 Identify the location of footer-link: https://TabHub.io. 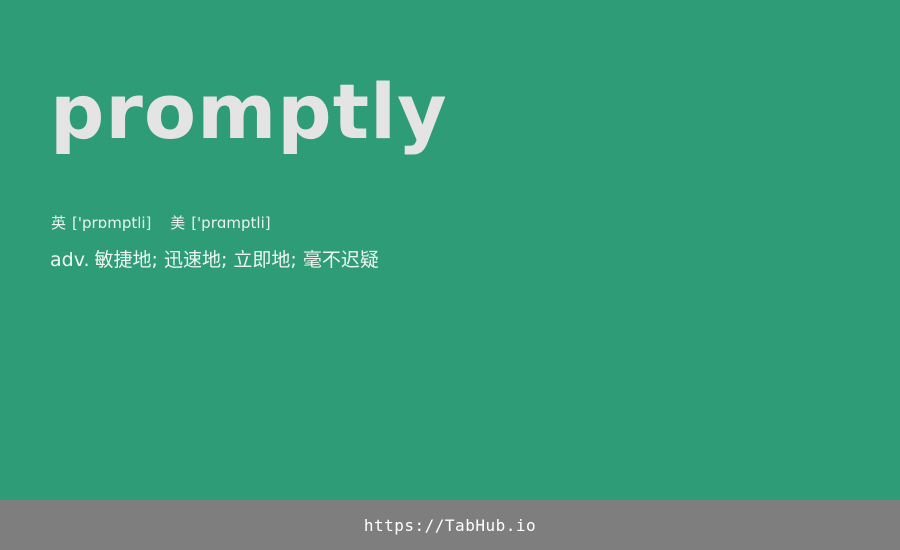
(450, 525).